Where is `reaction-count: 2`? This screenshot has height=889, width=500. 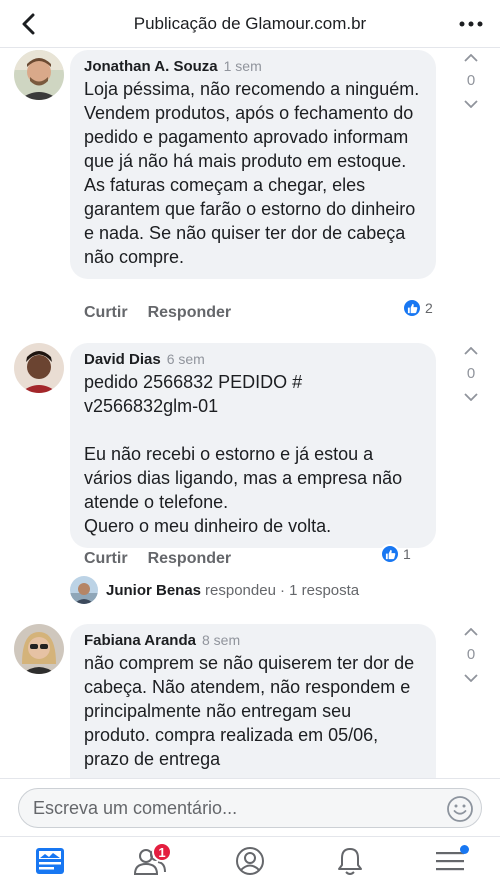
reaction-count: 2 is located at coordinates (417, 308).